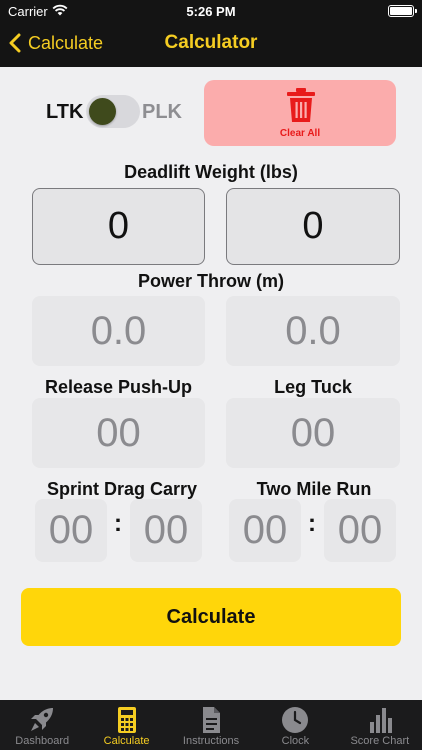  Describe the element at coordinates (301, 105) in the screenshot. I see `trash-icon` at that location.